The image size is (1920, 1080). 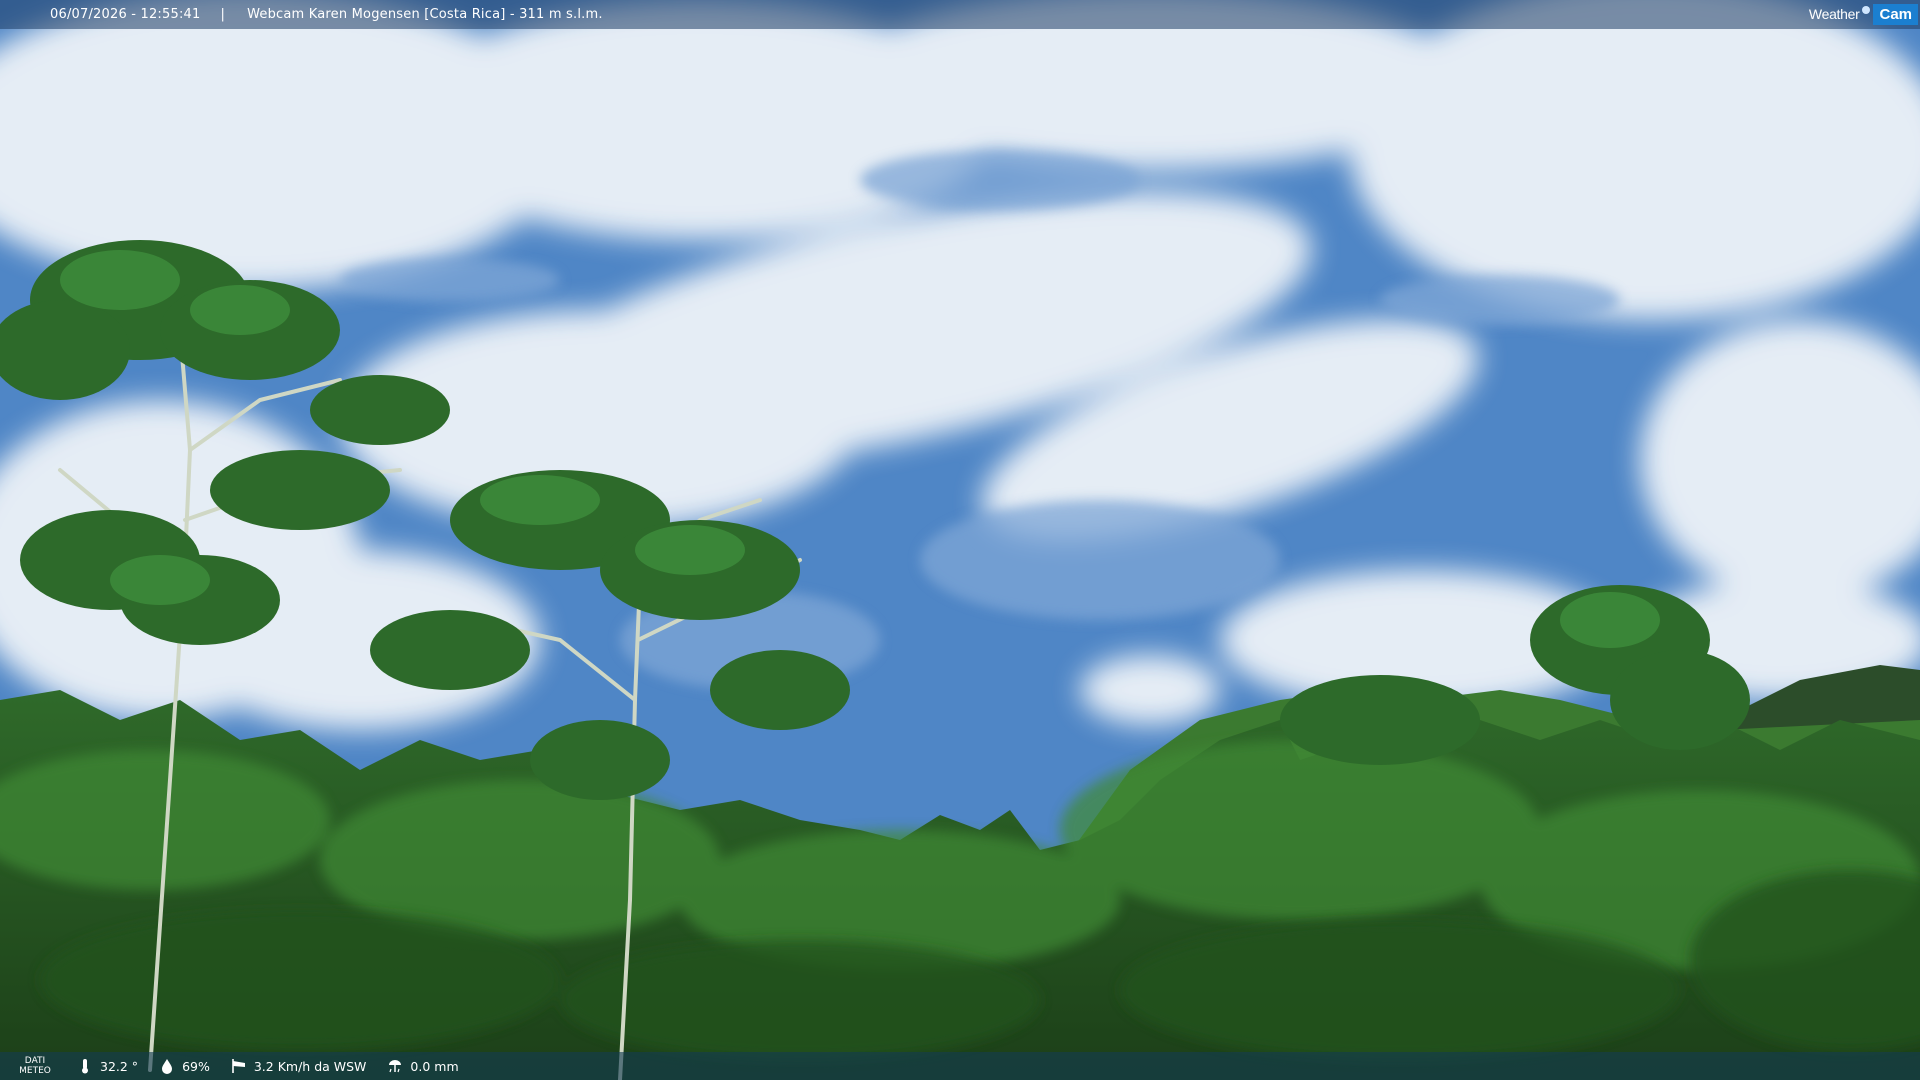 What do you see at coordinates (35, 1071) in the screenshot?
I see `meteo-label-line2: METEO` at bounding box center [35, 1071].